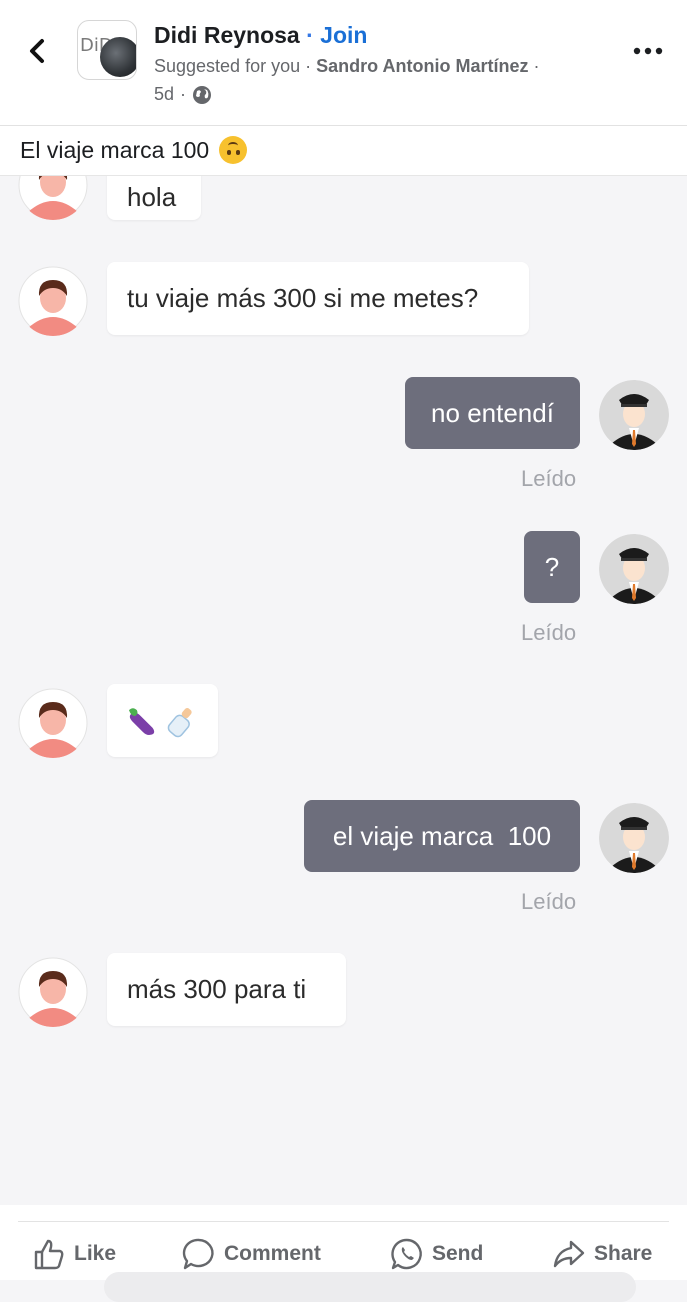 The height and width of the screenshot is (1302, 687). Describe the element at coordinates (648, 51) in the screenshot. I see `more-options-icon` at that location.